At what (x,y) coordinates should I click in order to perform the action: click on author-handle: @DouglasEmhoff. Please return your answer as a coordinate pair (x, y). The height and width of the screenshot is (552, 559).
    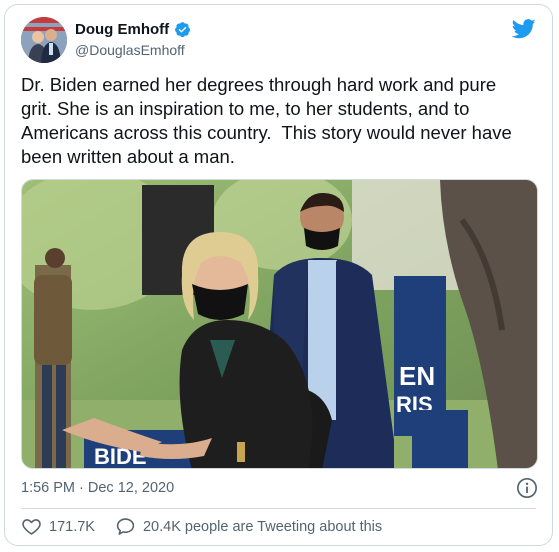
    Looking at the image, I should click on (130, 50).